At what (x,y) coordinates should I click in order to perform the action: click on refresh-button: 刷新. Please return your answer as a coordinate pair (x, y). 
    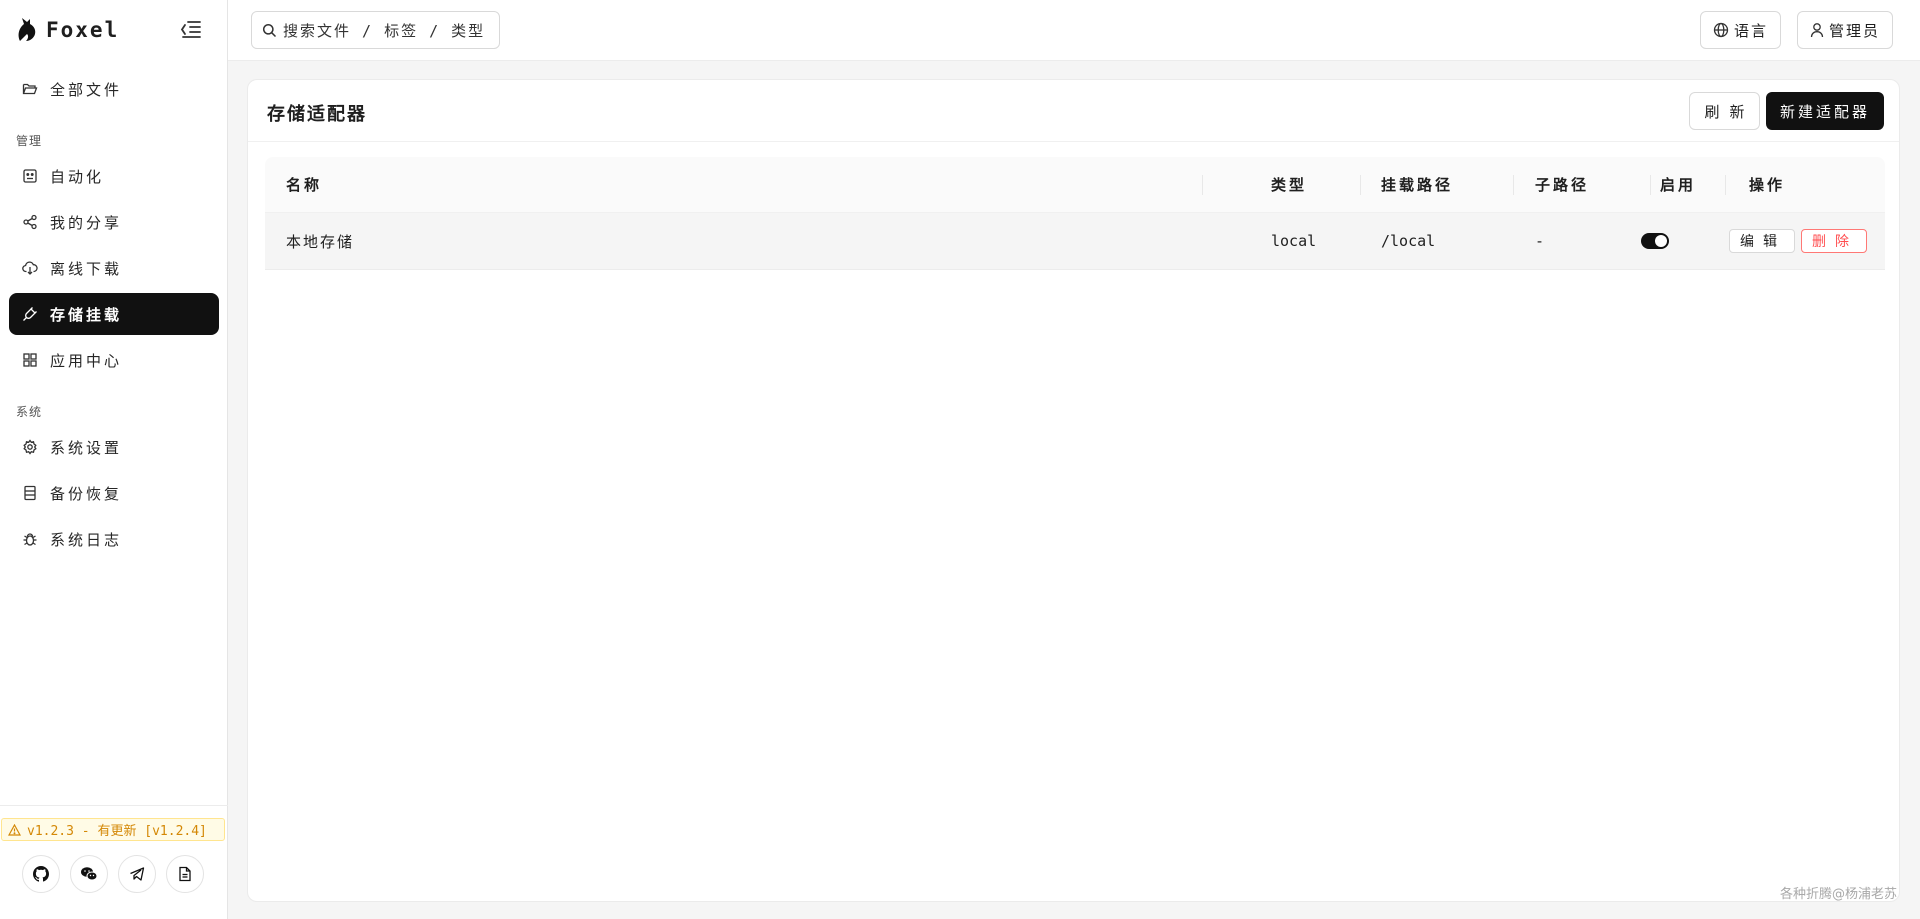
    Looking at the image, I should click on (1724, 111).